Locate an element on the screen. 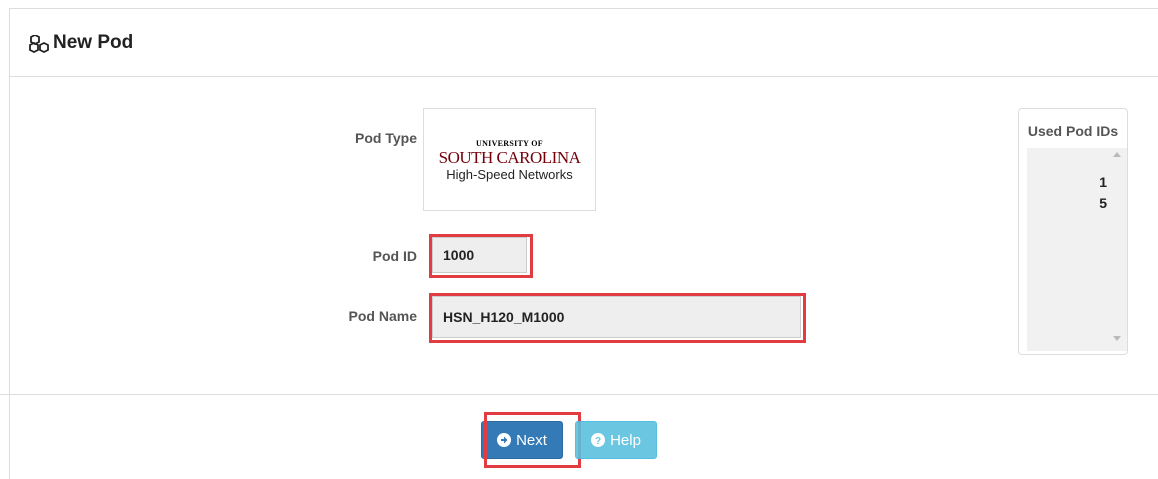 The height and width of the screenshot is (479, 1158). used-pod-id-item: 5 is located at coordinates (1103, 203).